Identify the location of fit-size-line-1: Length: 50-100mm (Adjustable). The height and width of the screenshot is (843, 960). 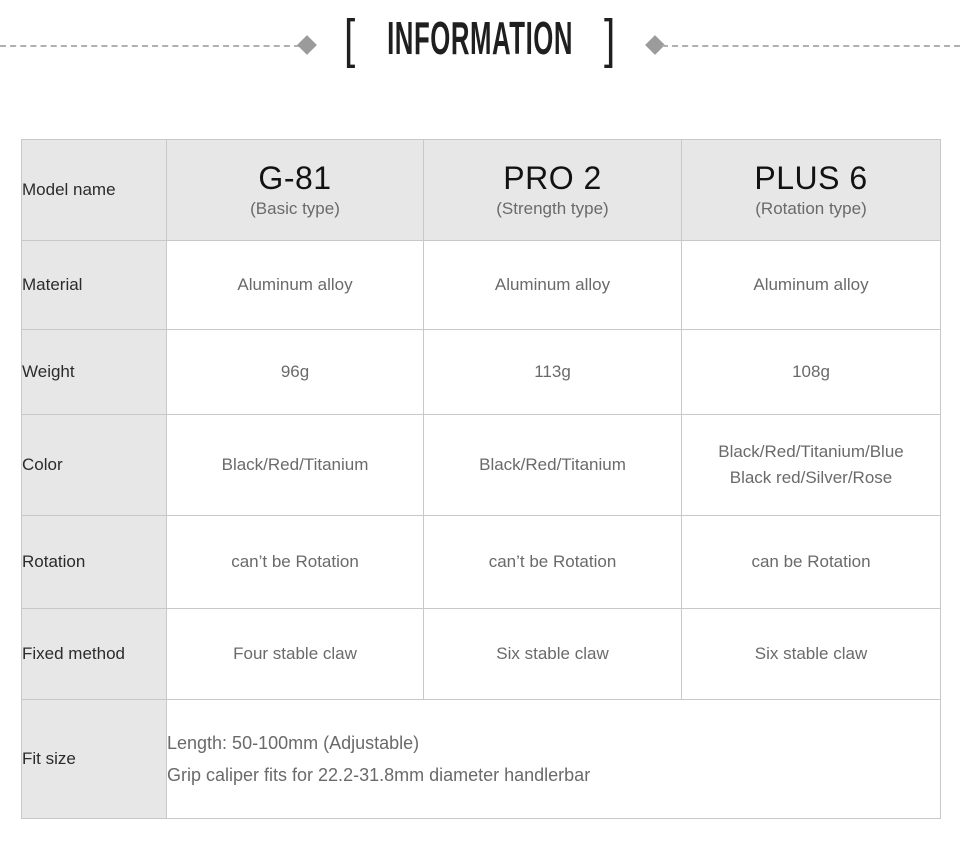
(293, 743).